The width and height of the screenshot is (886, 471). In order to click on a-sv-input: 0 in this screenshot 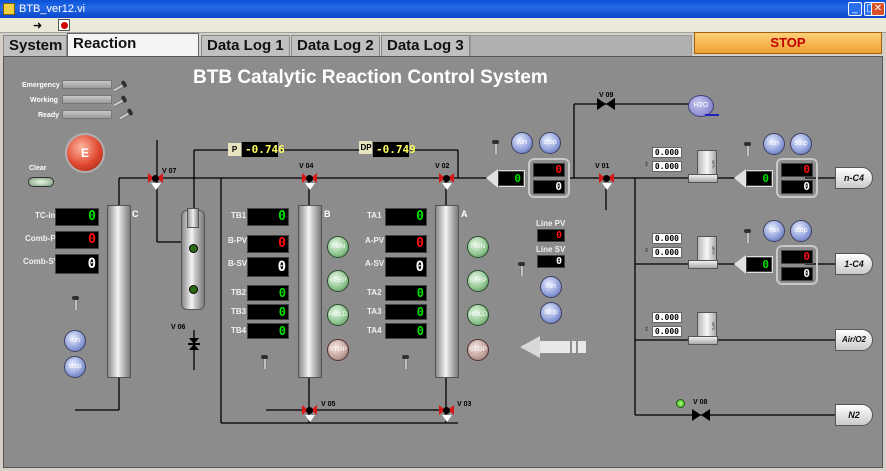, I will do `click(406, 267)`.